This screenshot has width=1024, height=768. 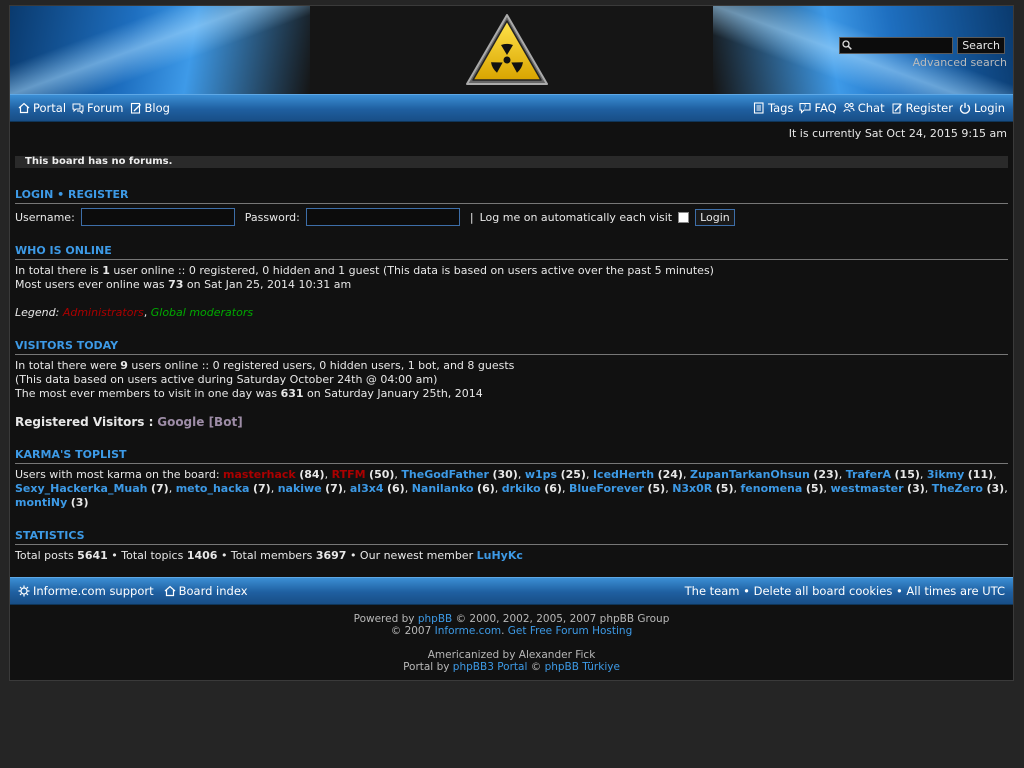 I want to click on free-hosting-link: Get Free Forum Hosting, so click(x=570, y=631).